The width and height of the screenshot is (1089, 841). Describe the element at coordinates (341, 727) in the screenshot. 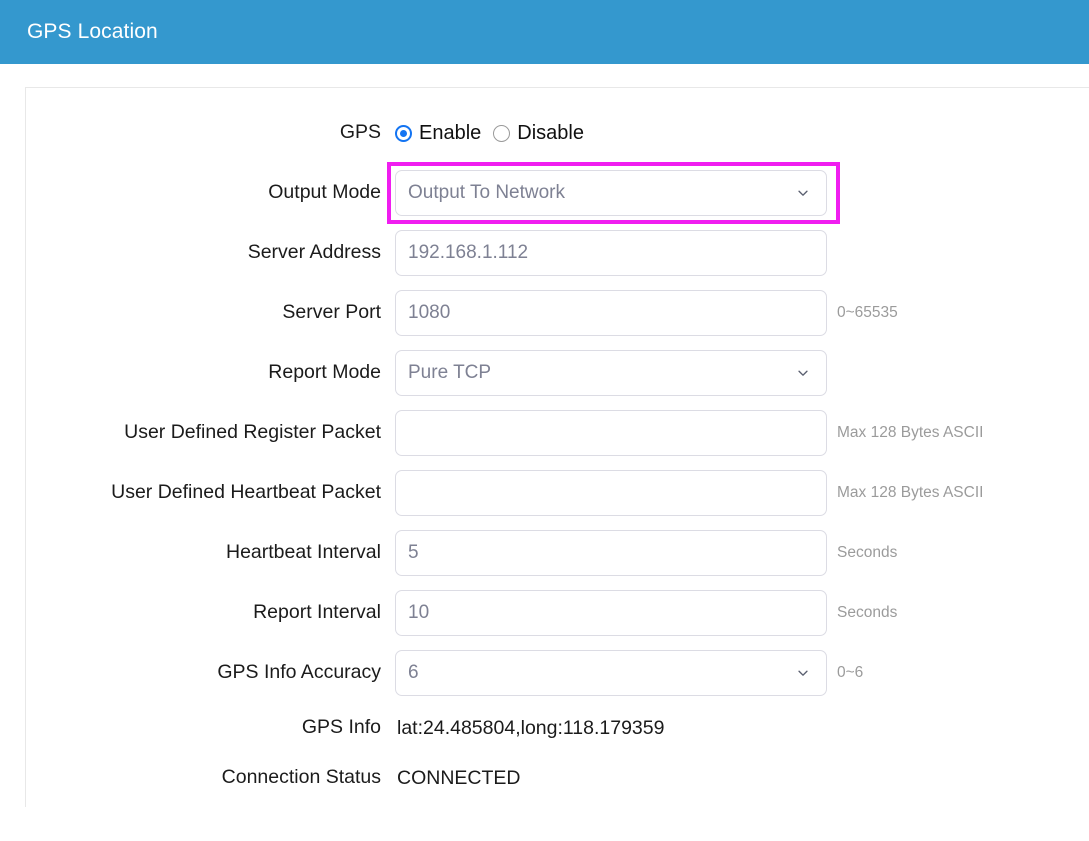

I see `gps-info-label: GPS Info` at that location.